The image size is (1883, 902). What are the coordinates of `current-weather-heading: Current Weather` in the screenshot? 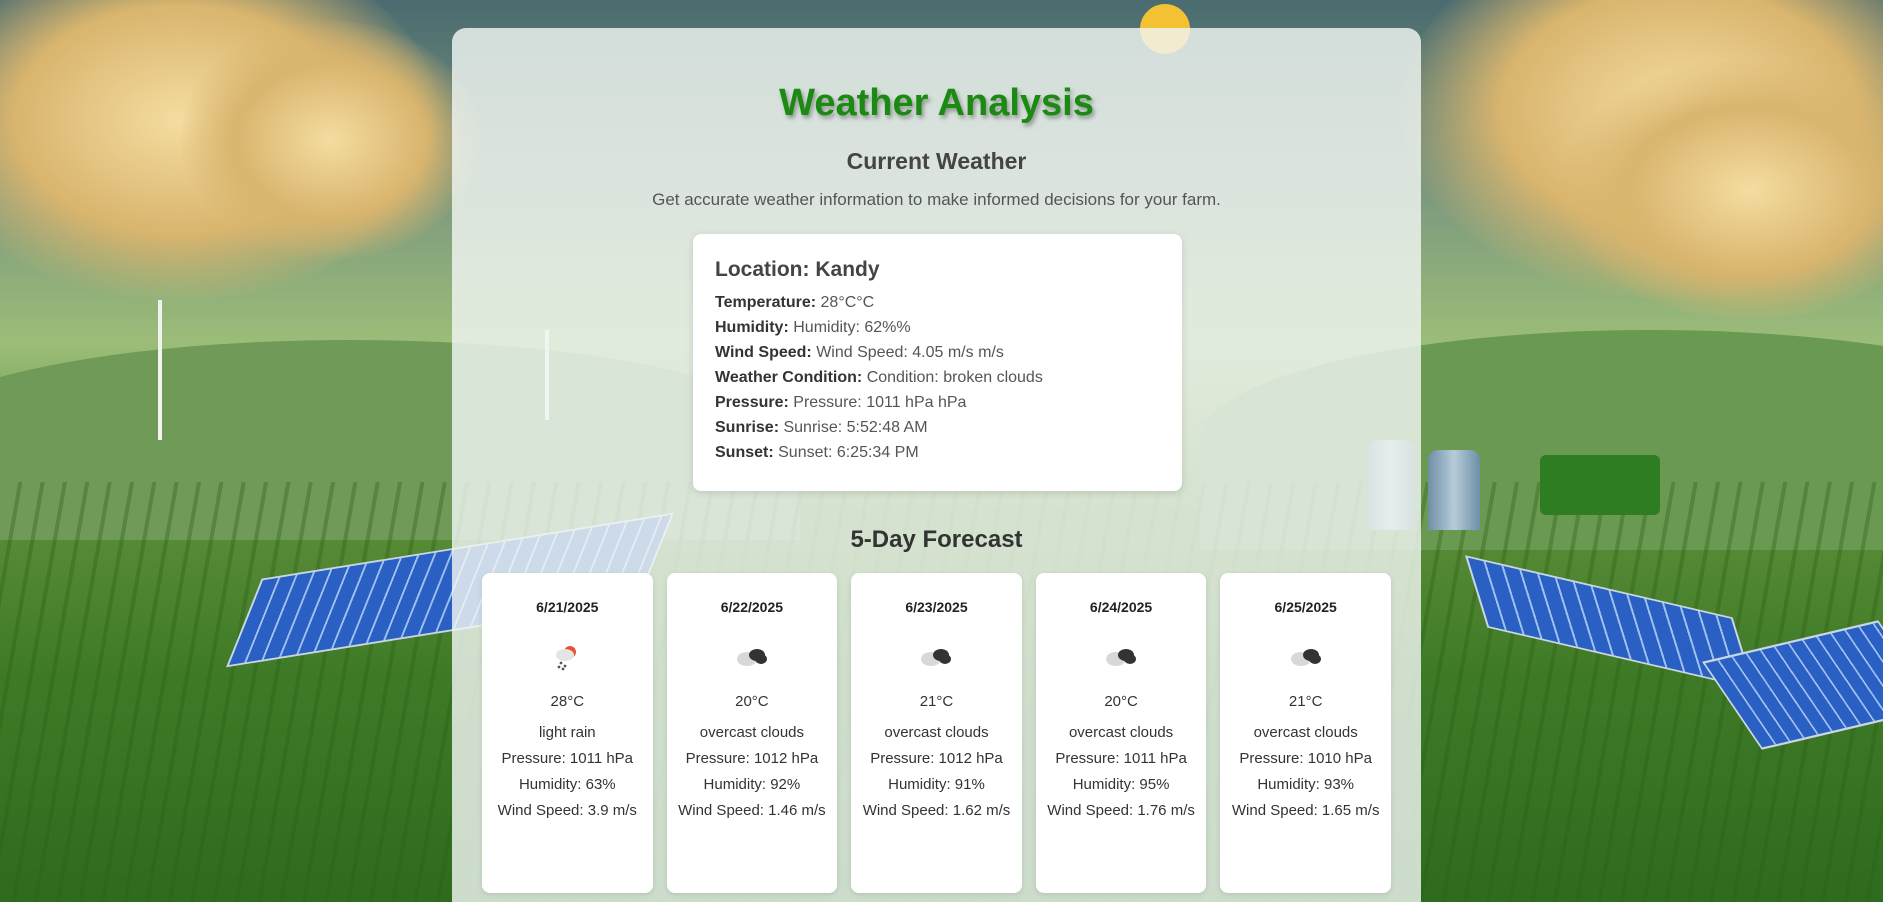 It's located at (936, 161).